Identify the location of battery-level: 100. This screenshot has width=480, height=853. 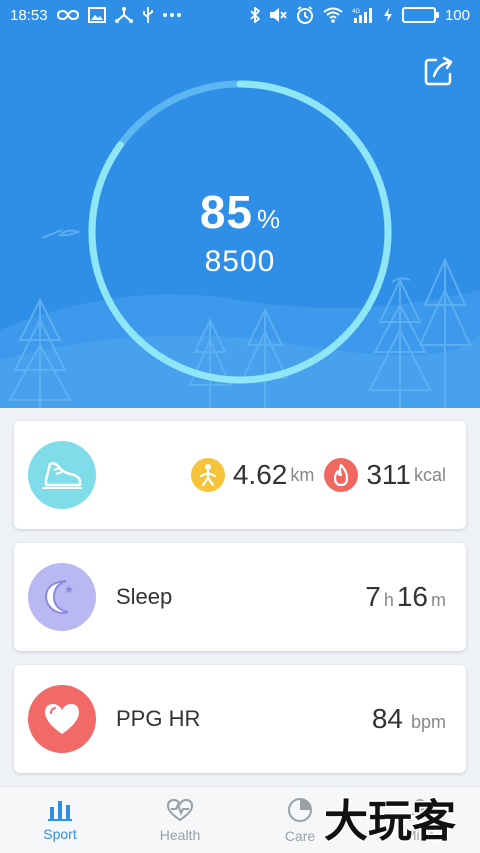
(457, 15).